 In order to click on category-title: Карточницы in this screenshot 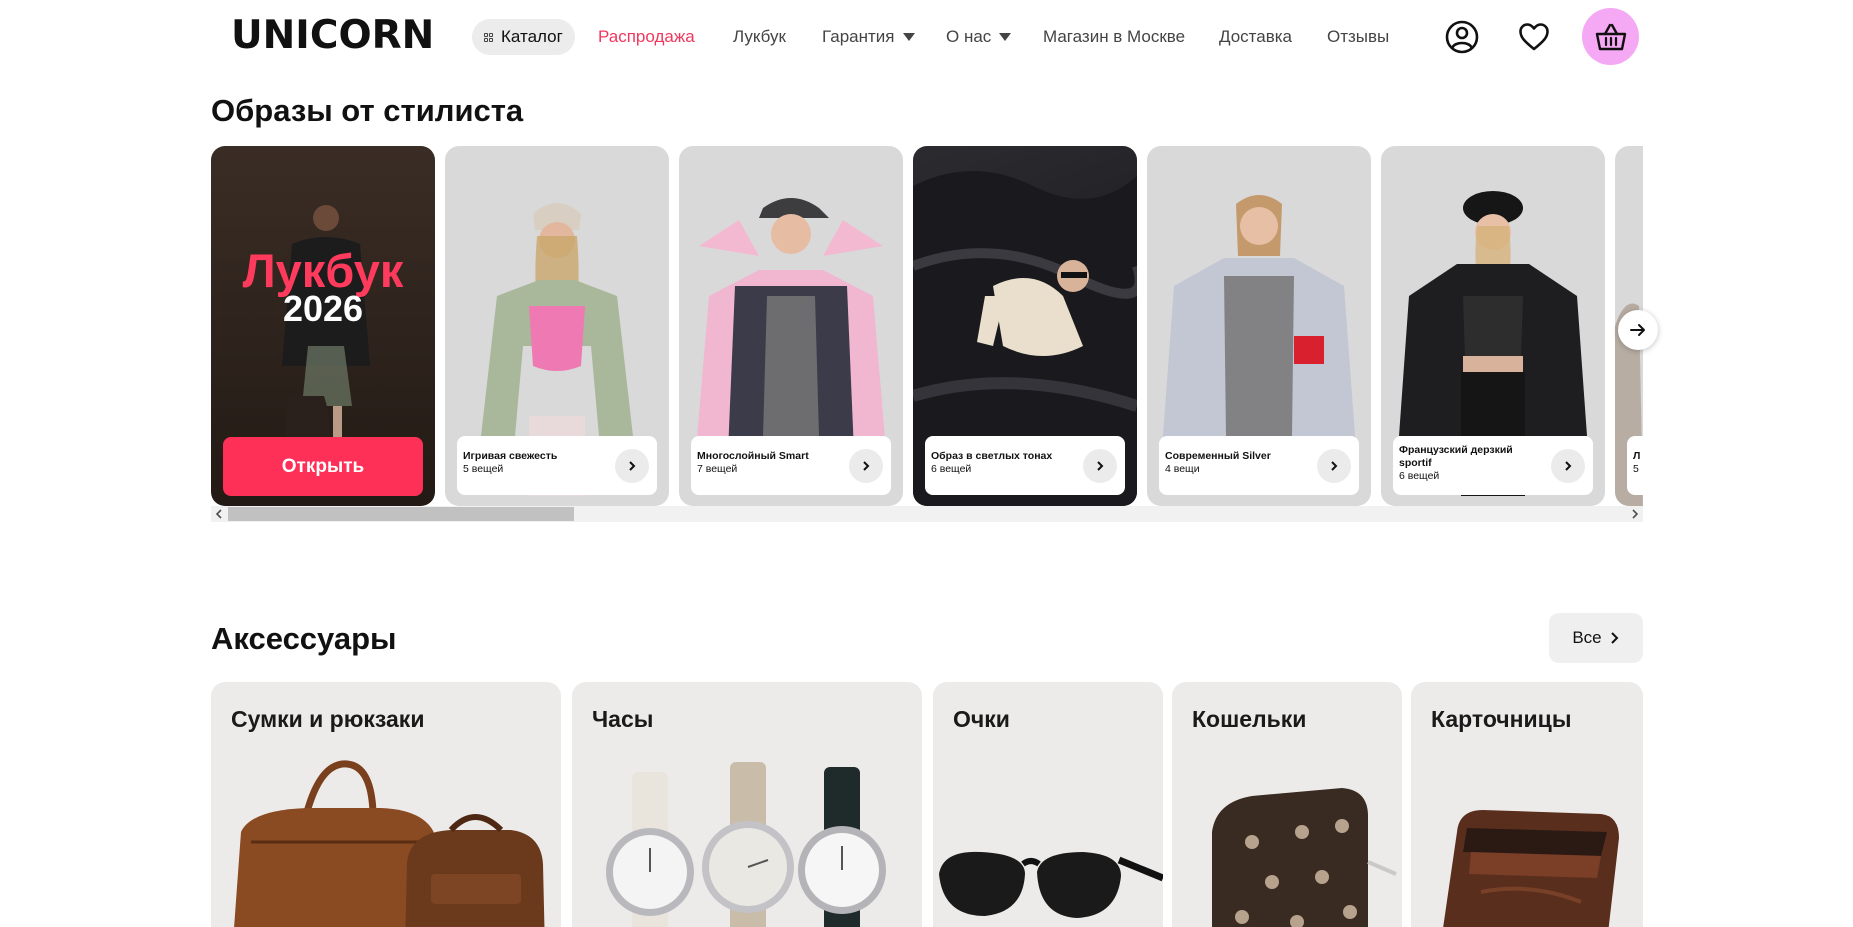, I will do `click(1501, 719)`.